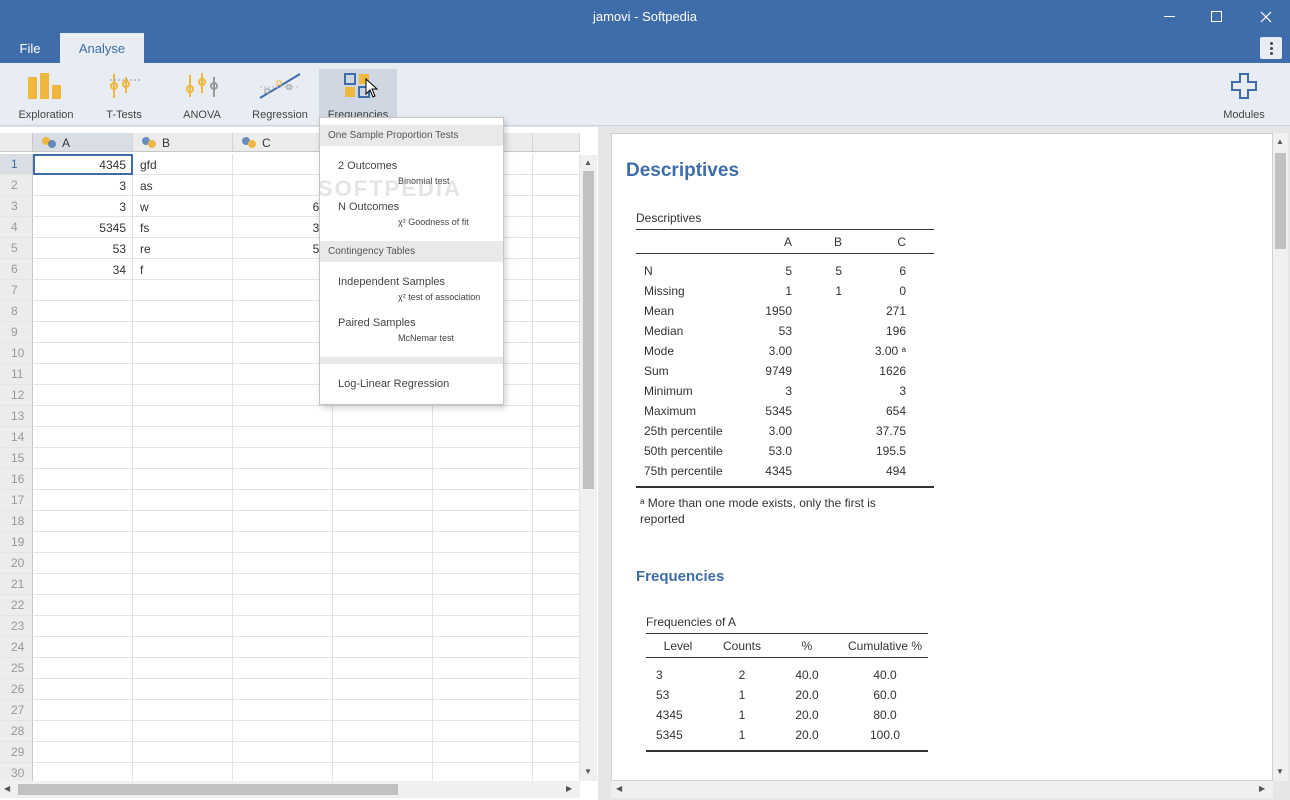  Describe the element at coordinates (1244, 95) in the screenshot. I see `modules-button: Modules` at that location.